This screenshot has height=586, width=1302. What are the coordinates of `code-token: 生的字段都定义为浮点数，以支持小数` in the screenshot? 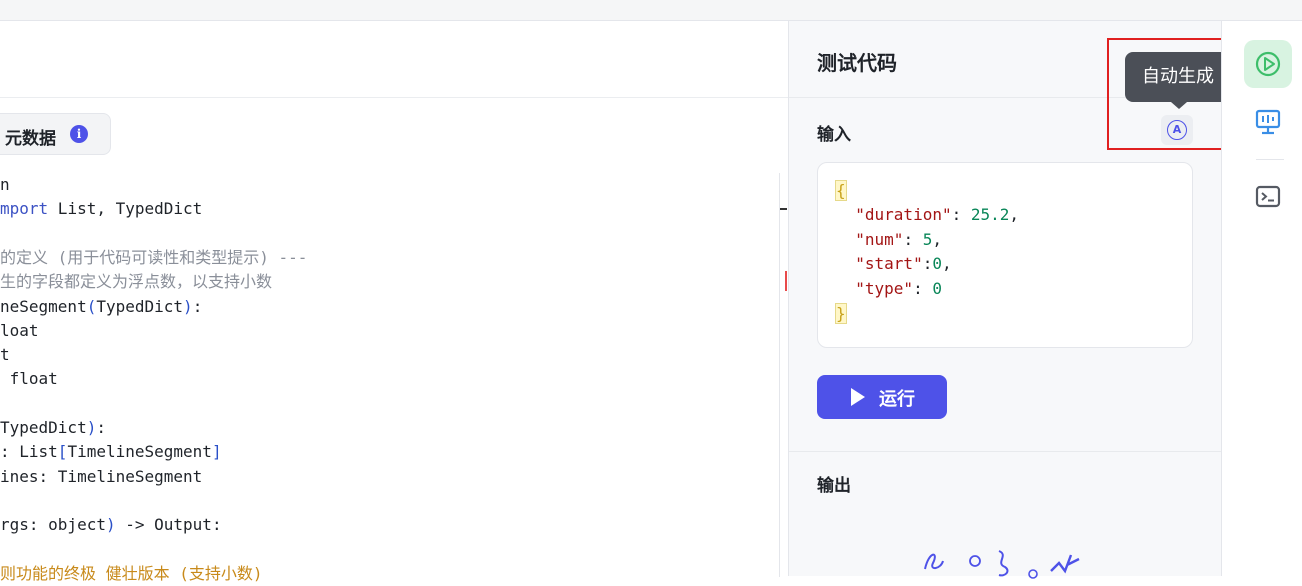 It's located at (136, 282).